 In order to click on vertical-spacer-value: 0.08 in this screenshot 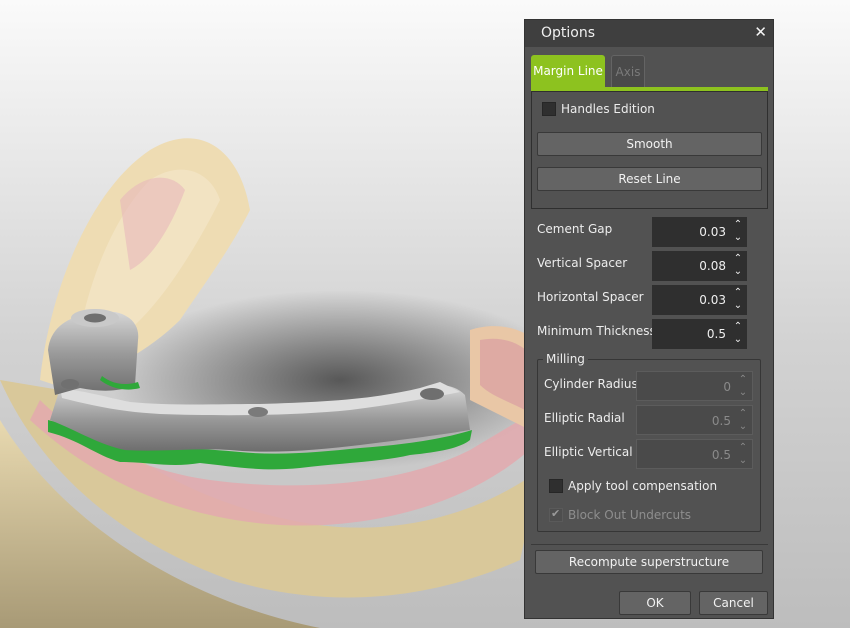, I will do `click(712, 266)`.